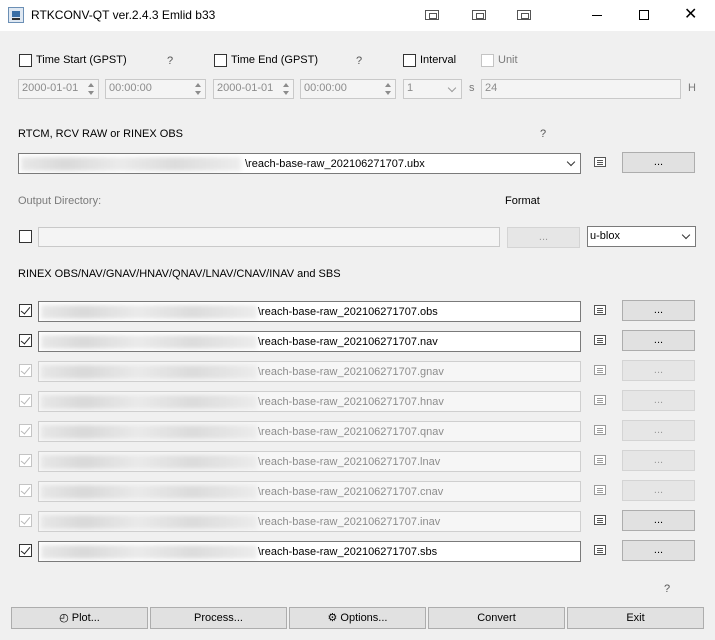 The height and width of the screenshot is (640, 715). What do you see at coordinates (25, 370) in the screenshot?
I see `rinex-gnav-checkbox` at bounding box center [25, 370].